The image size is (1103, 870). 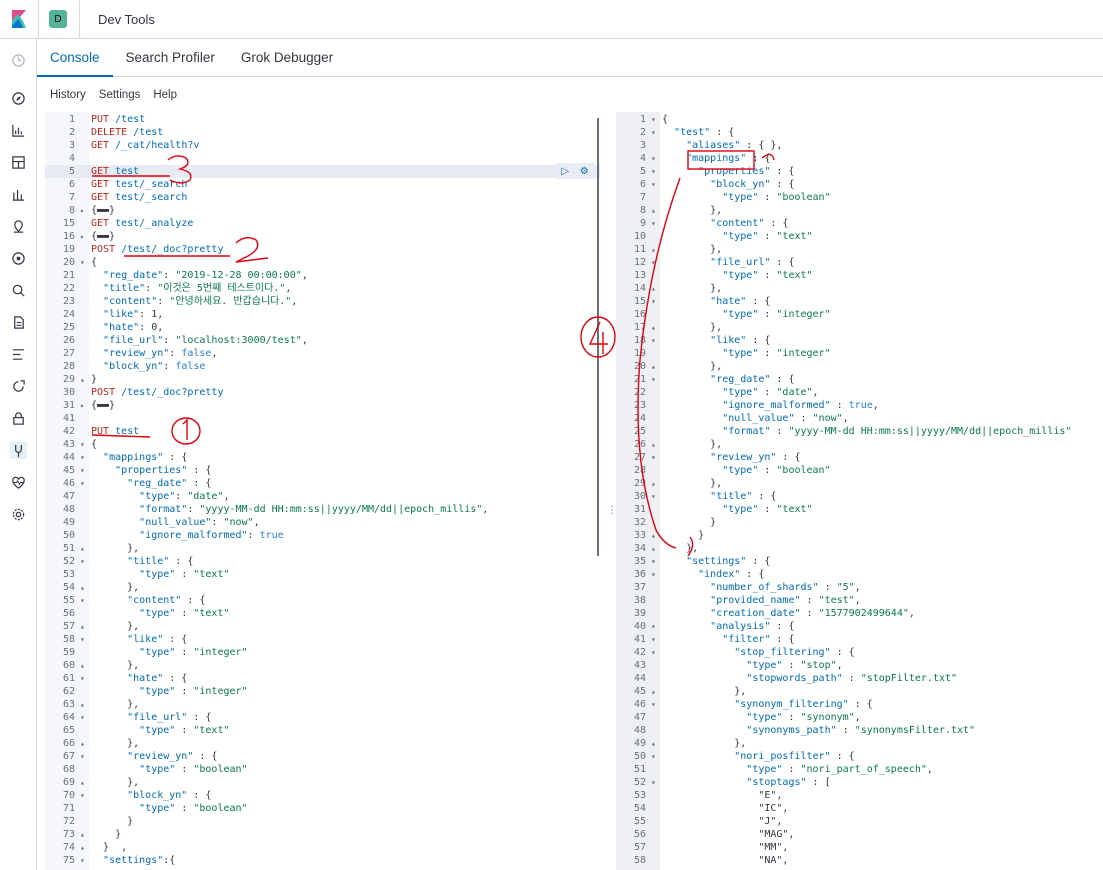 What do you see at coordinates (859, 756) in the screenshot?
I see `response-line: 50 ▾ "nori_posfilter" : {` at bounding box center [859, 756].